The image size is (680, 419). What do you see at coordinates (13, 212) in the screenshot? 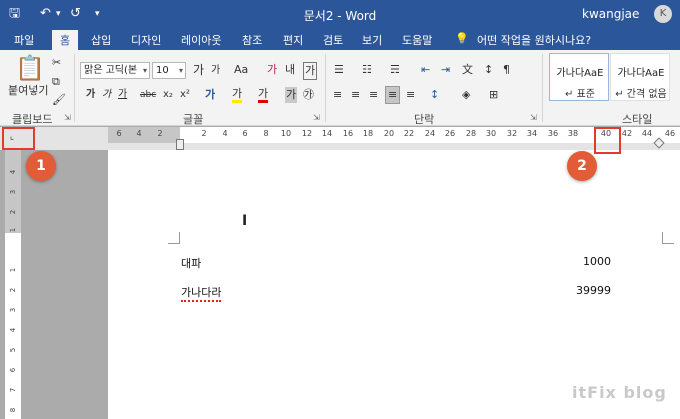
I see `ruler-tick: 2` at bounding box center [13, 212].